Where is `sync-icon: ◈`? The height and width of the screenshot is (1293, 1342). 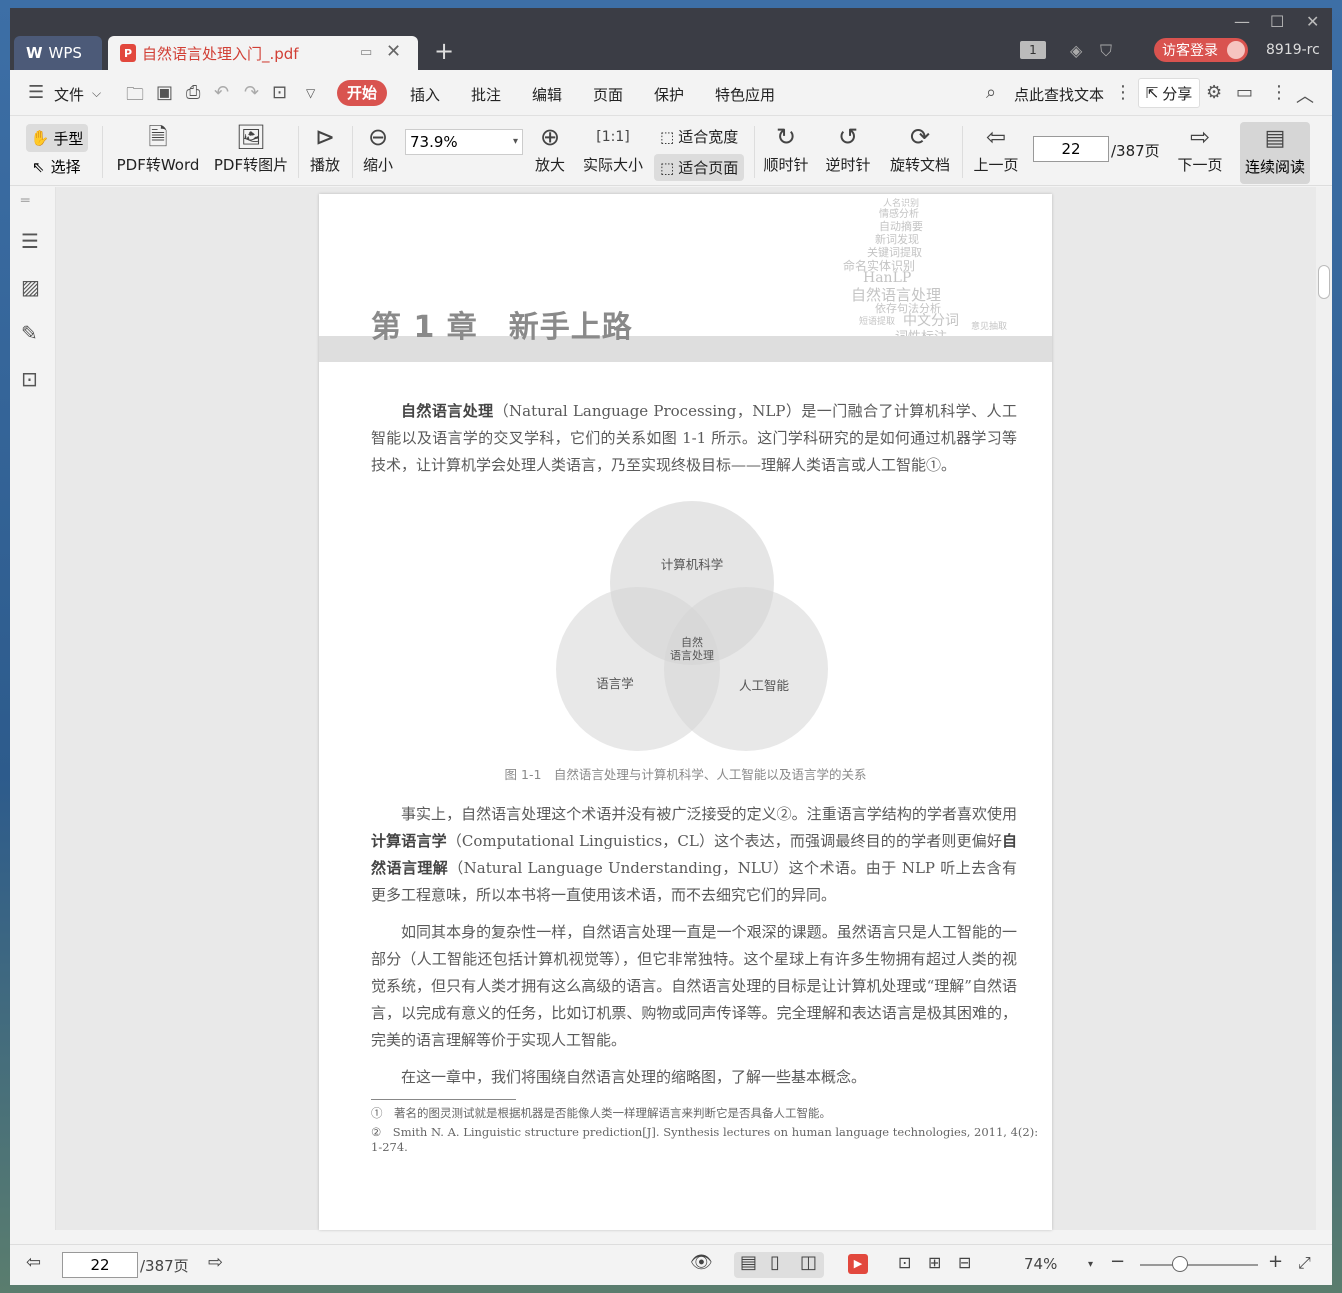
sync-icon: ◈ is located at coordinates (1076, 50).